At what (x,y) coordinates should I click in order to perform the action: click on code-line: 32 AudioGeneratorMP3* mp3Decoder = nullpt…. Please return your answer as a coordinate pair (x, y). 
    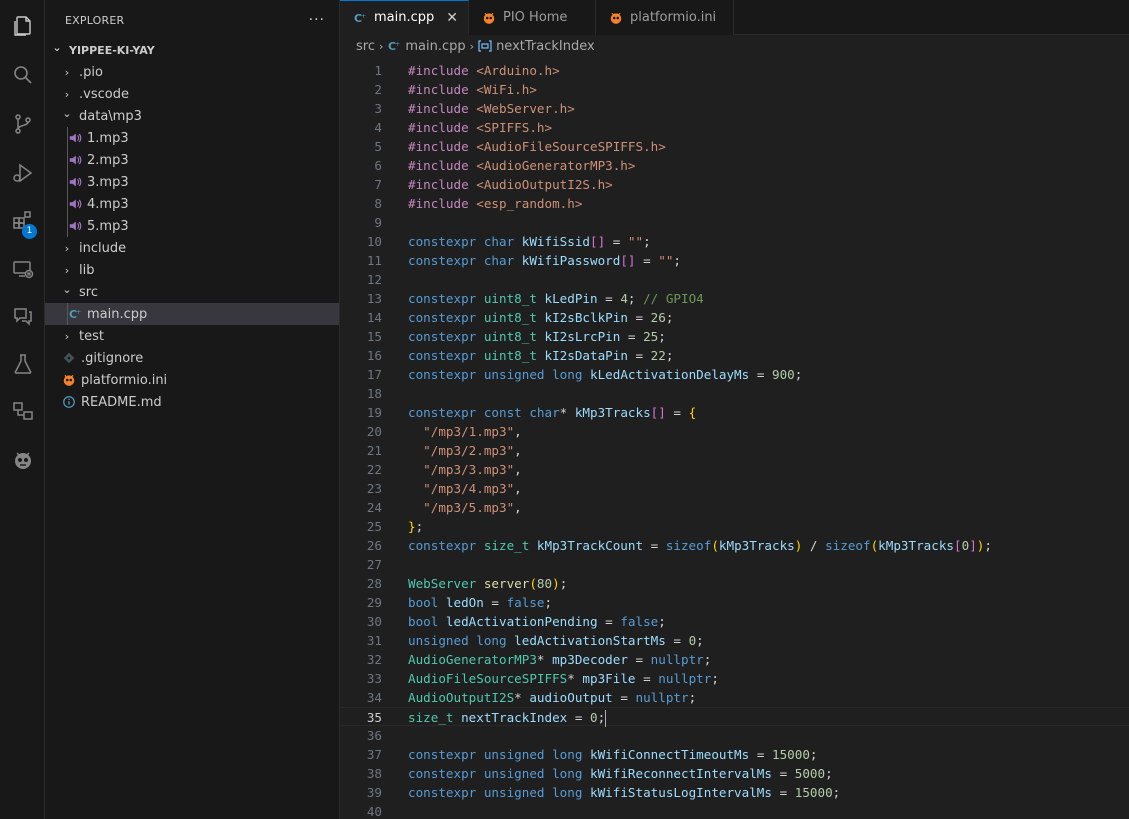
    Looking at the image, I should click on (734, 659).